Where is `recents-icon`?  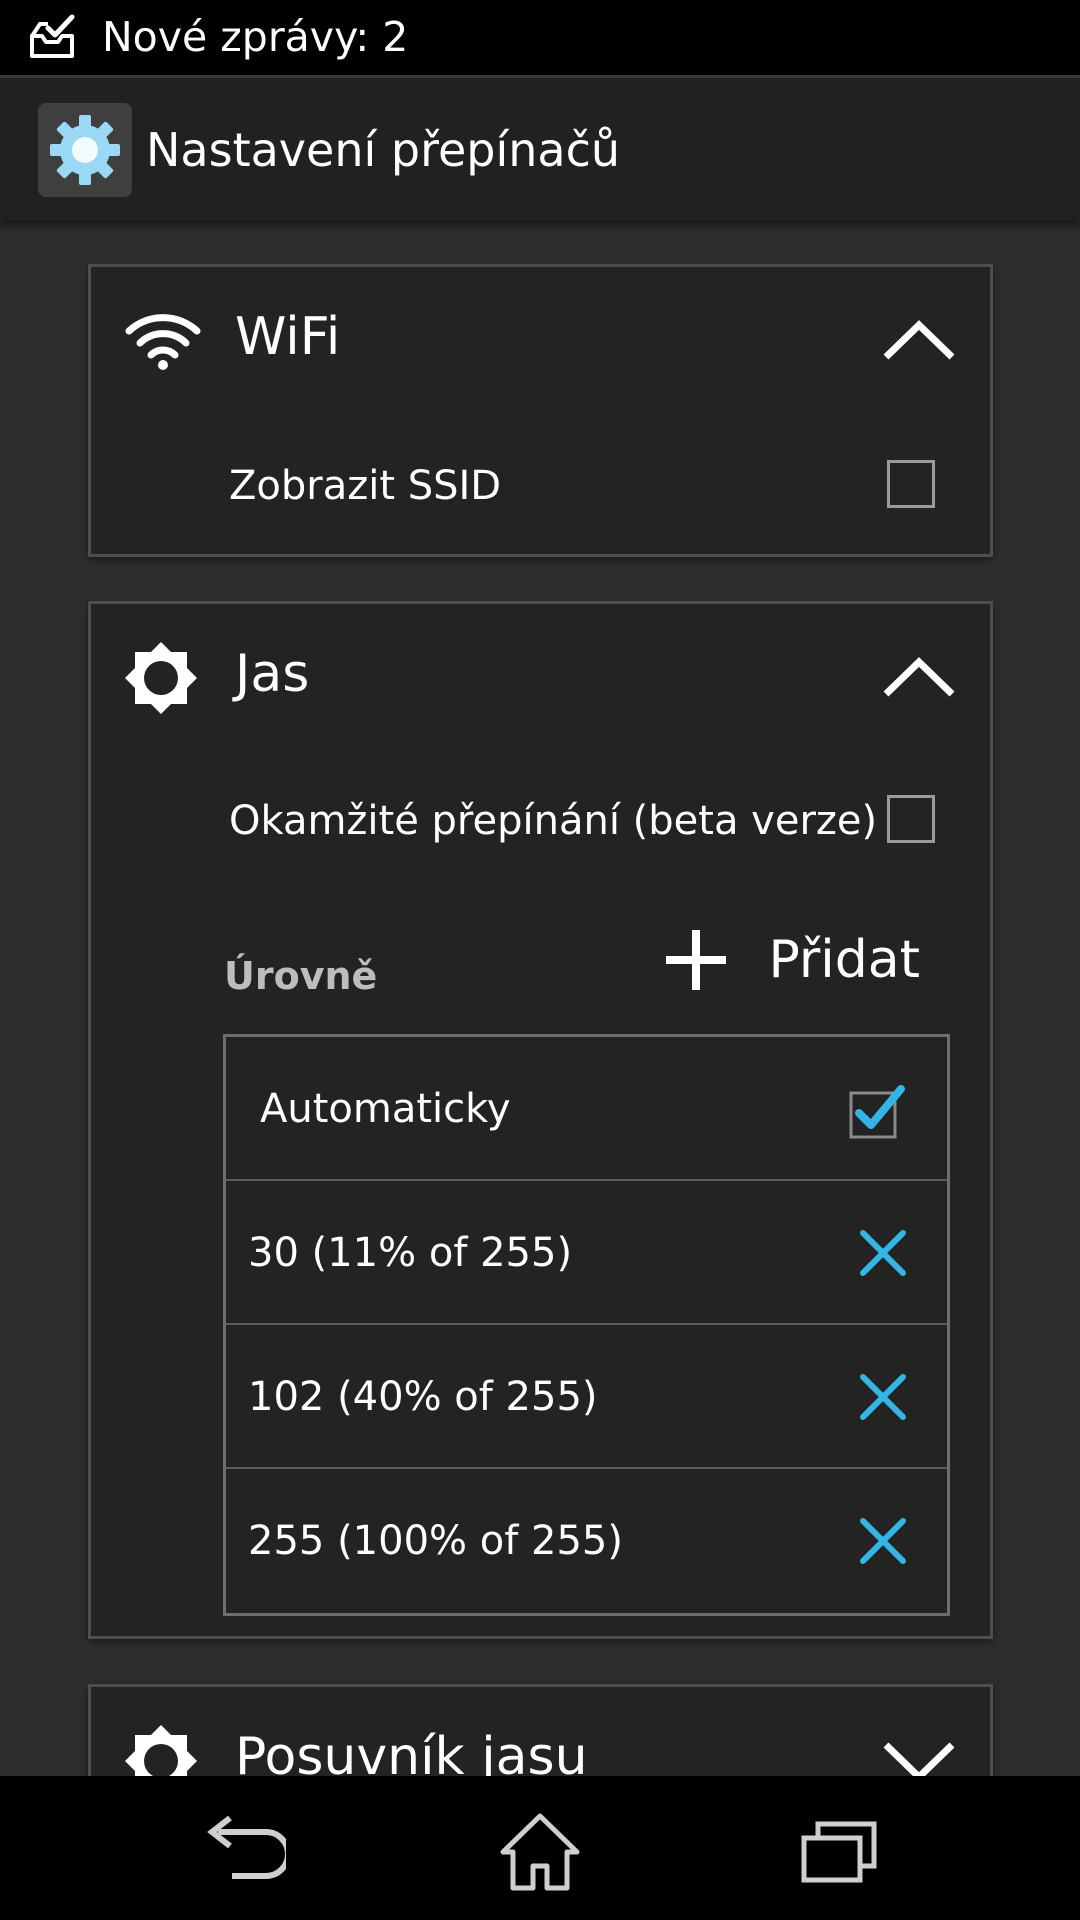
recents-icon is located at coordinates (841, 1852).